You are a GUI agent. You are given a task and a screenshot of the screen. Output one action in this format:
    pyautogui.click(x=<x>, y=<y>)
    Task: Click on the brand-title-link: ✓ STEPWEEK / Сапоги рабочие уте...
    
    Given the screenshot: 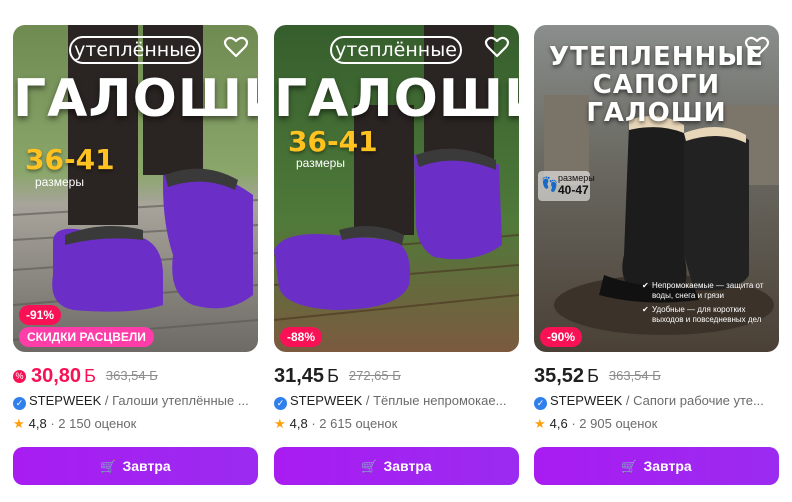 What is the action you would take?
    pyautogui.click(x=656, y=402)
    